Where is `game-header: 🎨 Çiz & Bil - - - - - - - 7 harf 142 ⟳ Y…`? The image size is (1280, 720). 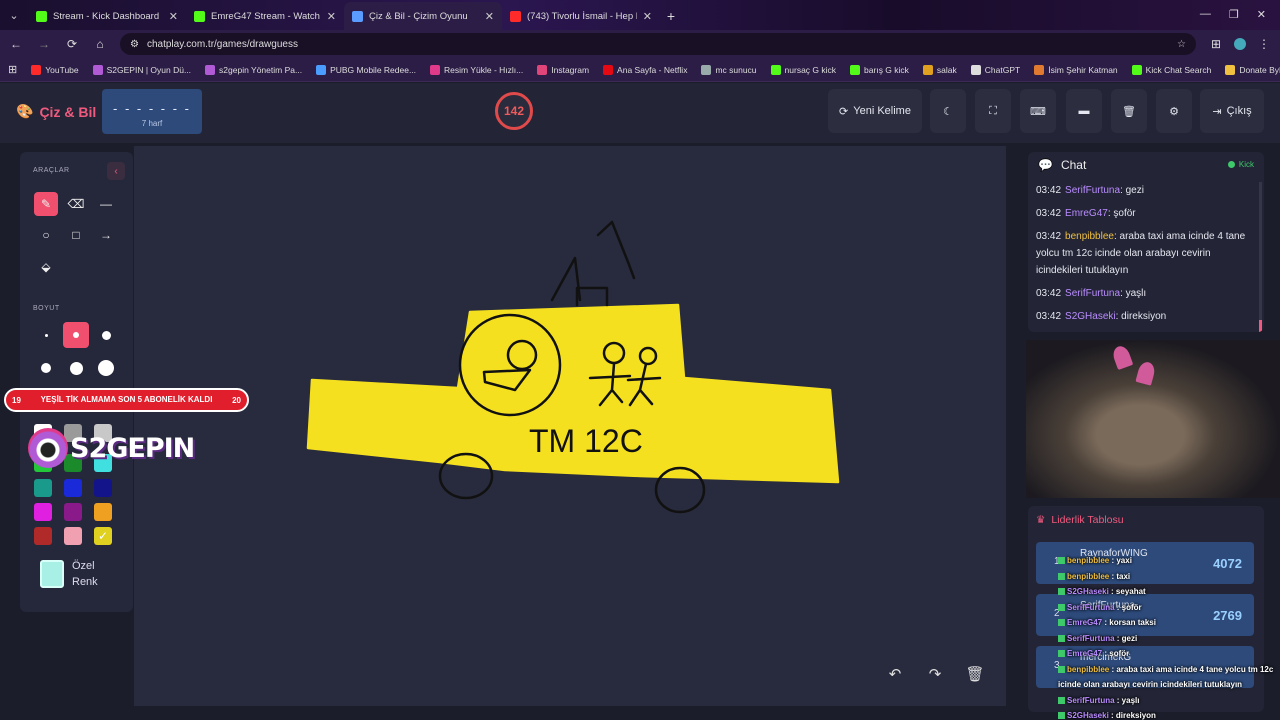
game-header: 🎨 Çiz & Bil - - - - - - - 7 harf 142 ⟳ Y… is located at coordinates (640, 113).